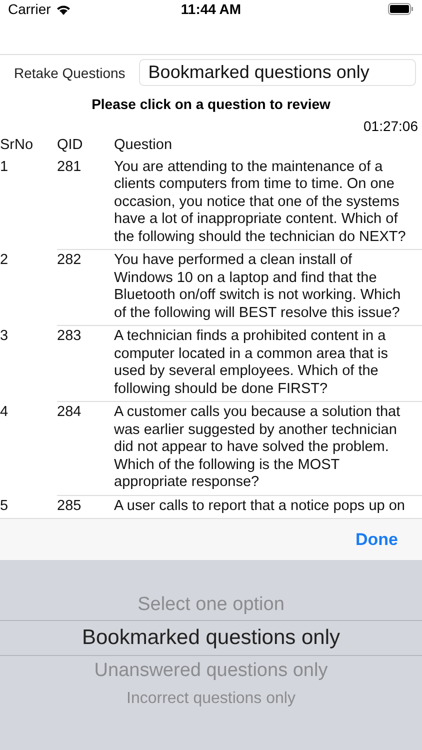  I want to click on qid-cell: 285, so click(85, 507).